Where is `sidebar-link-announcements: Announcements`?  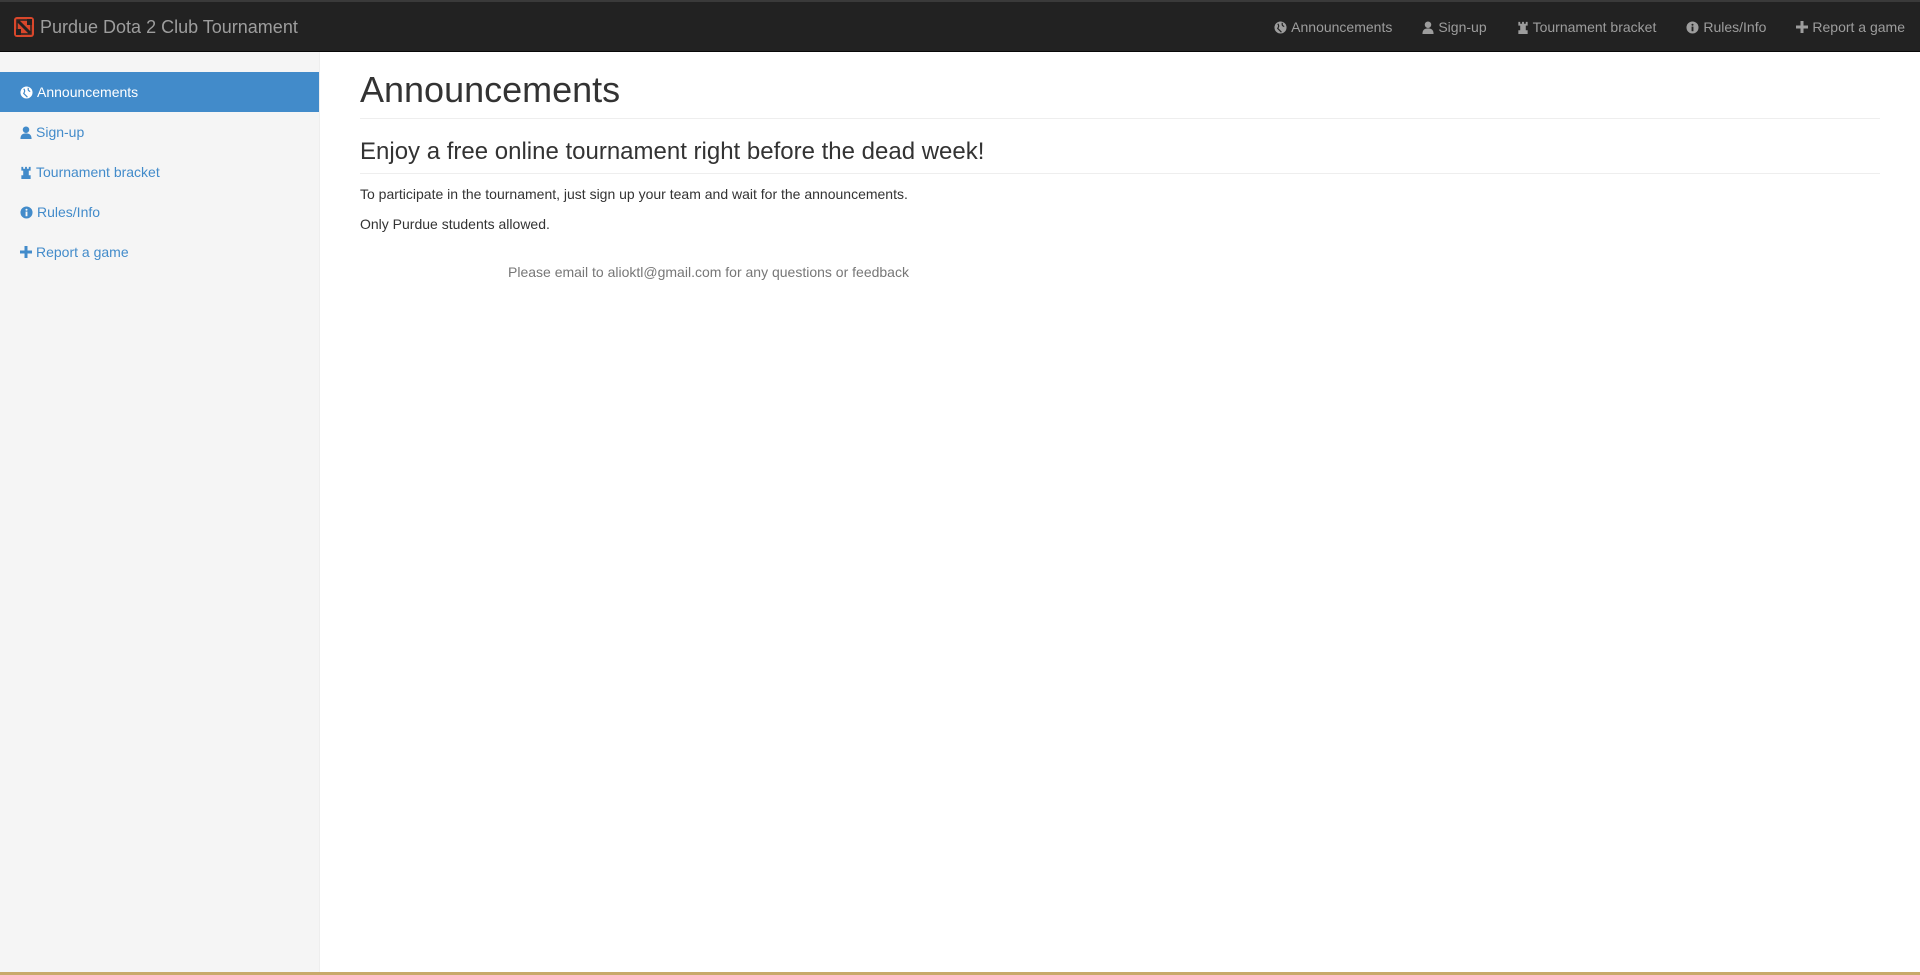 sidebar-link-announcements: Announcements is located at coordinates (159, 92).